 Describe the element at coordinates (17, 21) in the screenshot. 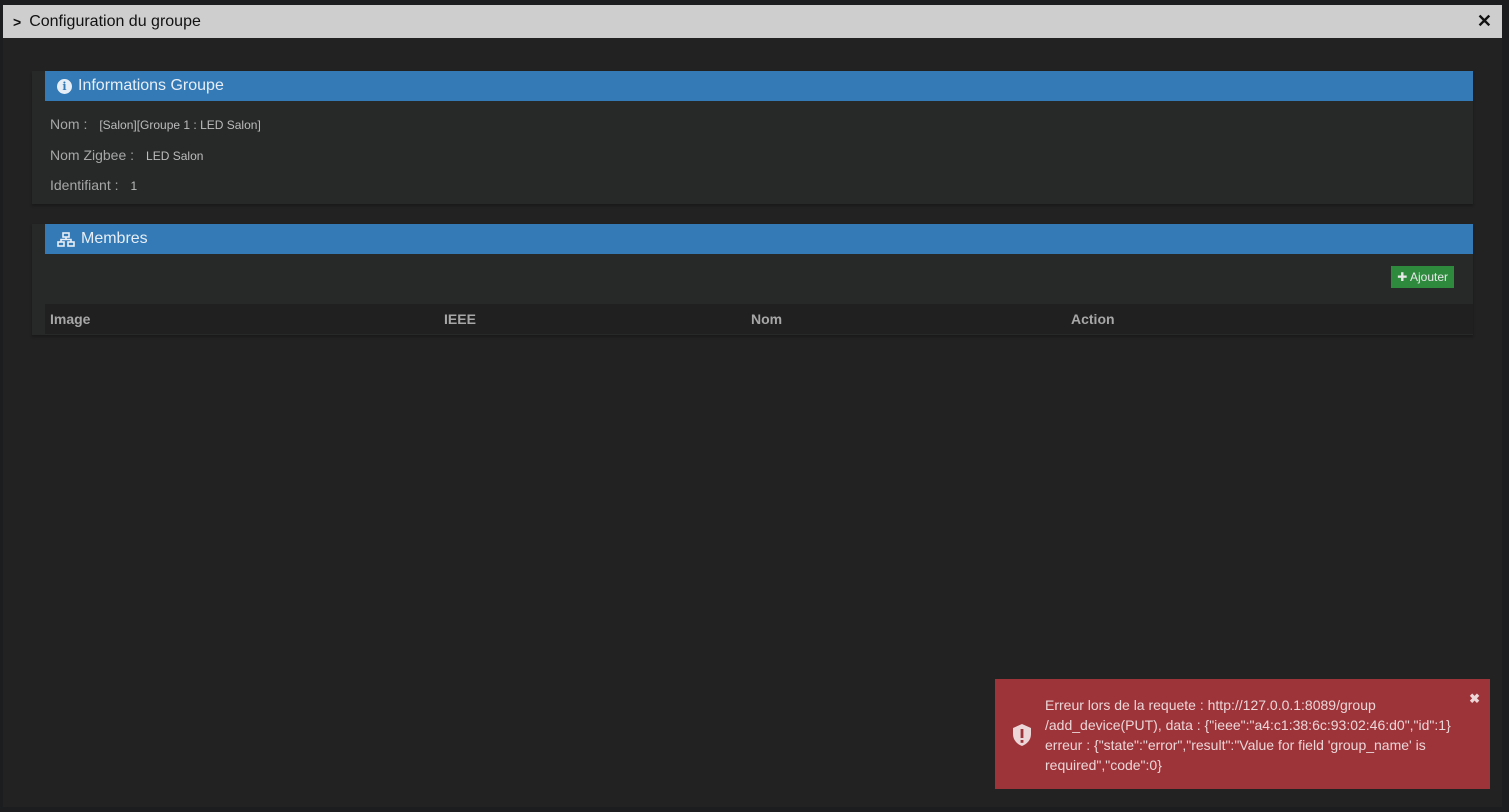

I see `chevron-right-icon: >` at that location.